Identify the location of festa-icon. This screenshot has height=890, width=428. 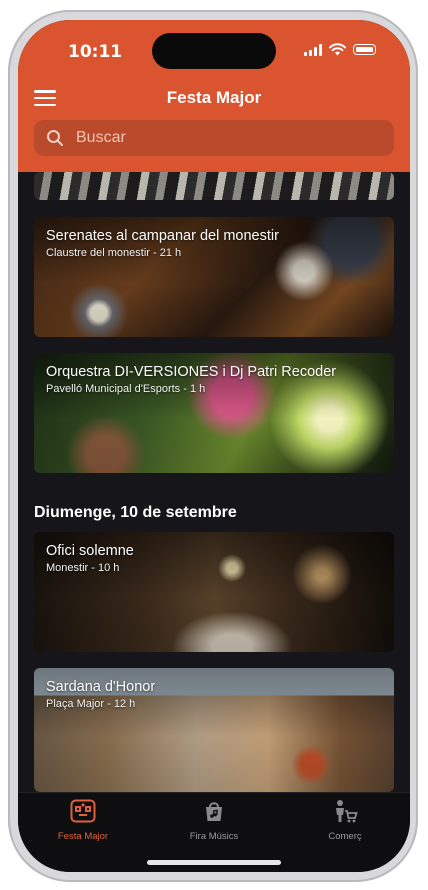
(83, 811).